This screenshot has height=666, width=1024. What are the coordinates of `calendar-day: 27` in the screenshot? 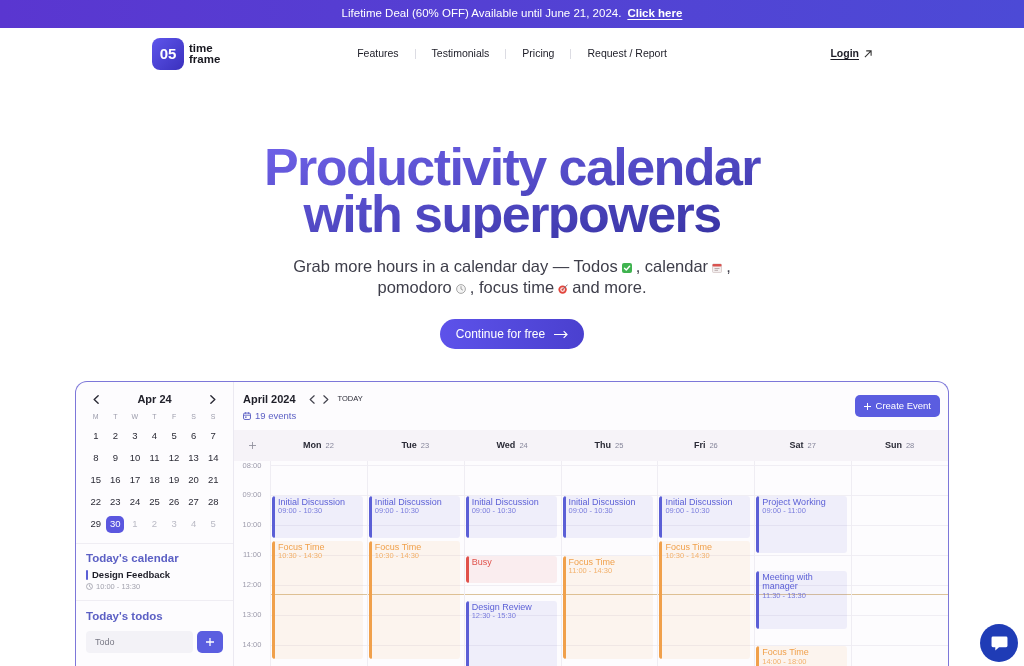 It's located at (193, 502).